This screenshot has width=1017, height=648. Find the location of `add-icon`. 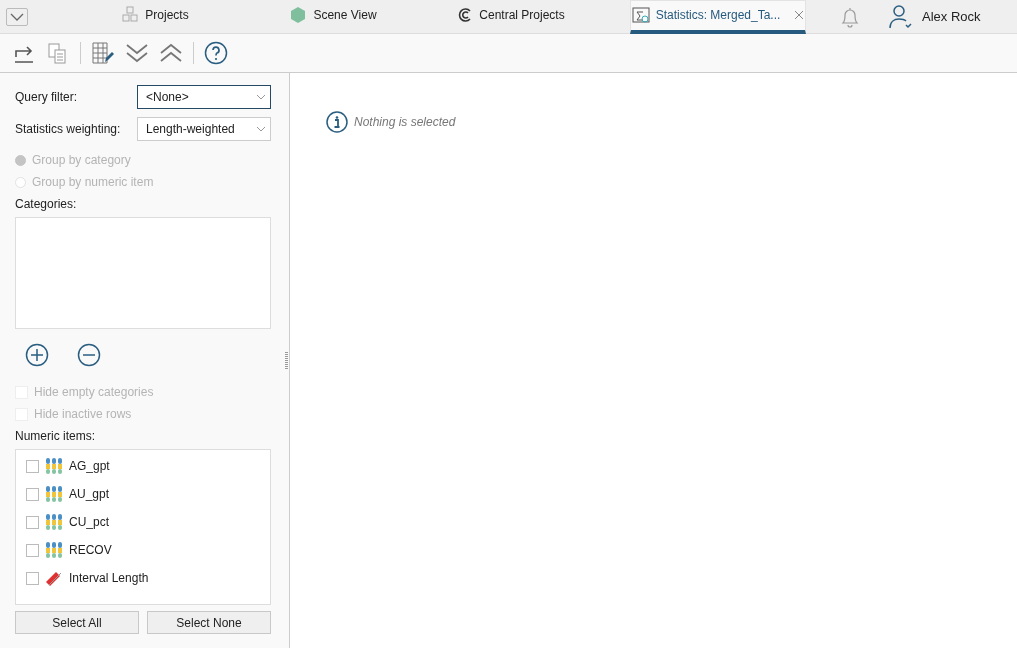

add-icon is located at coordinates (37, 355).